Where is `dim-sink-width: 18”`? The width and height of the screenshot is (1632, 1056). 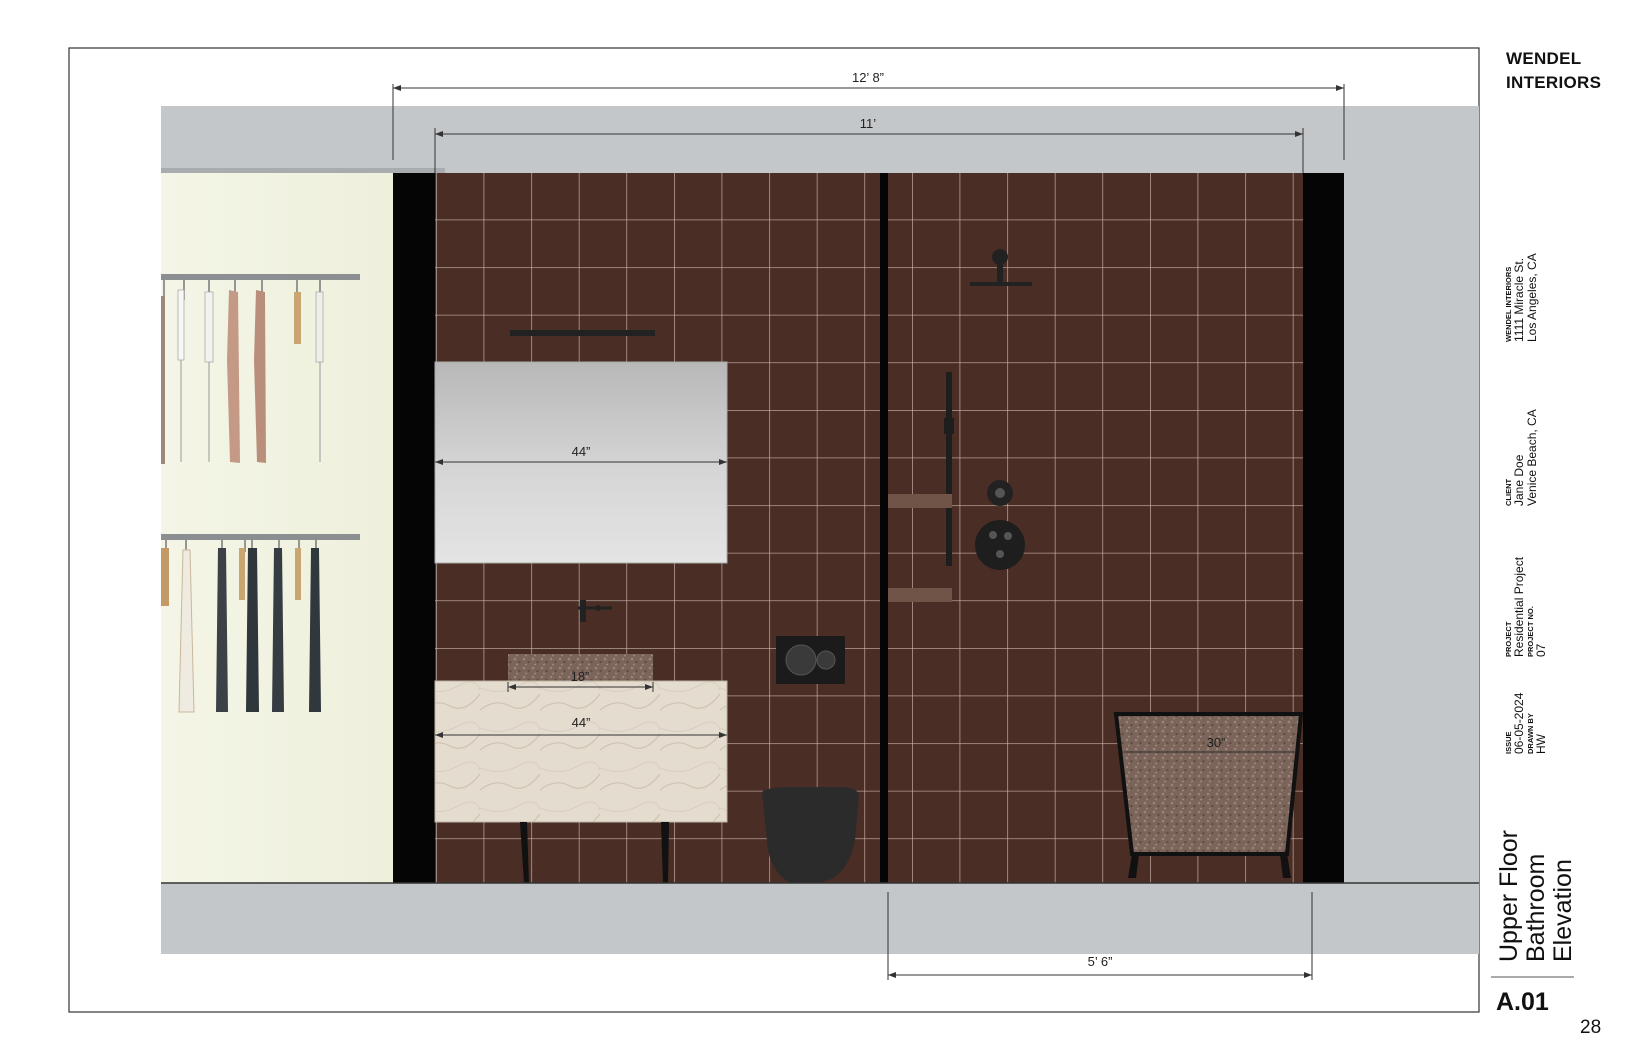
dim-sink-width: 18” is located at coordinates (580, 676).